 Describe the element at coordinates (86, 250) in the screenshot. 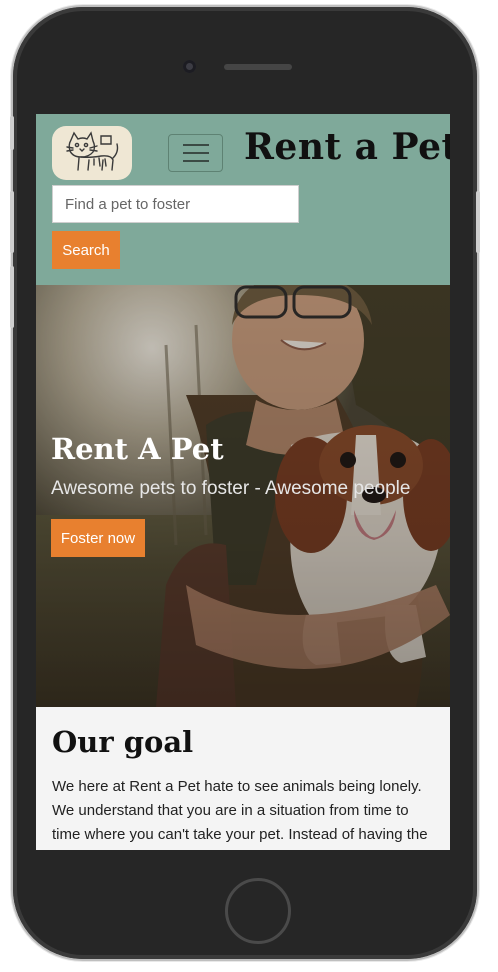

I see `search-button: Search` at that location.